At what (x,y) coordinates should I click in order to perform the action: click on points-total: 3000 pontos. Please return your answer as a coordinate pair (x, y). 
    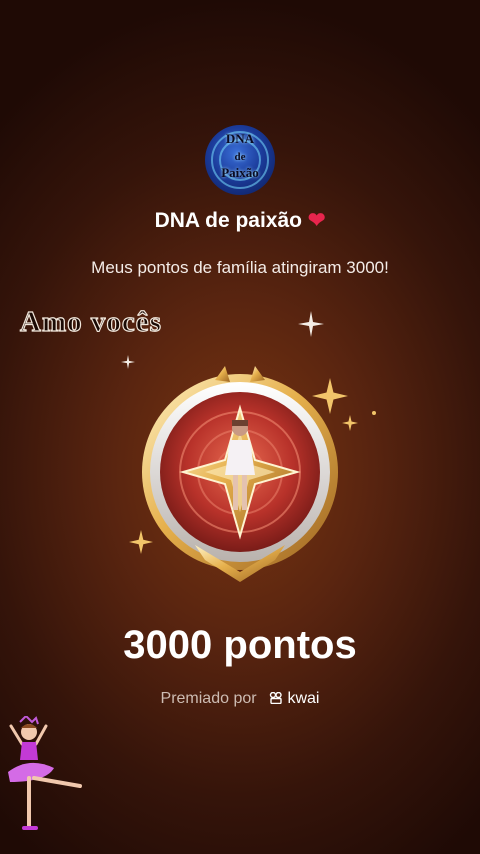
    Looking at the image, I should click on (240, 645).